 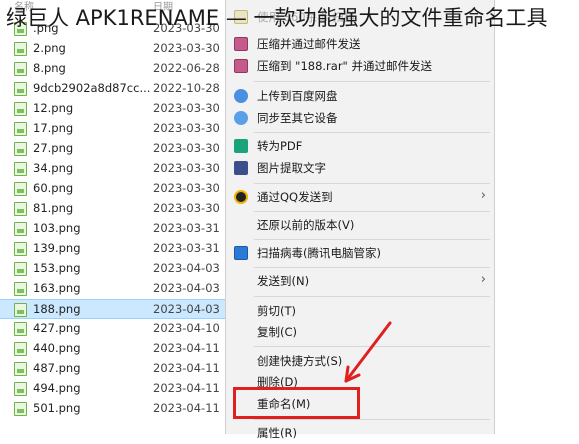 I want to click on page-title: 绿巨人 APK1RENAME — 一款功能强大的文件重命名工具, so click(x=277, y=18).